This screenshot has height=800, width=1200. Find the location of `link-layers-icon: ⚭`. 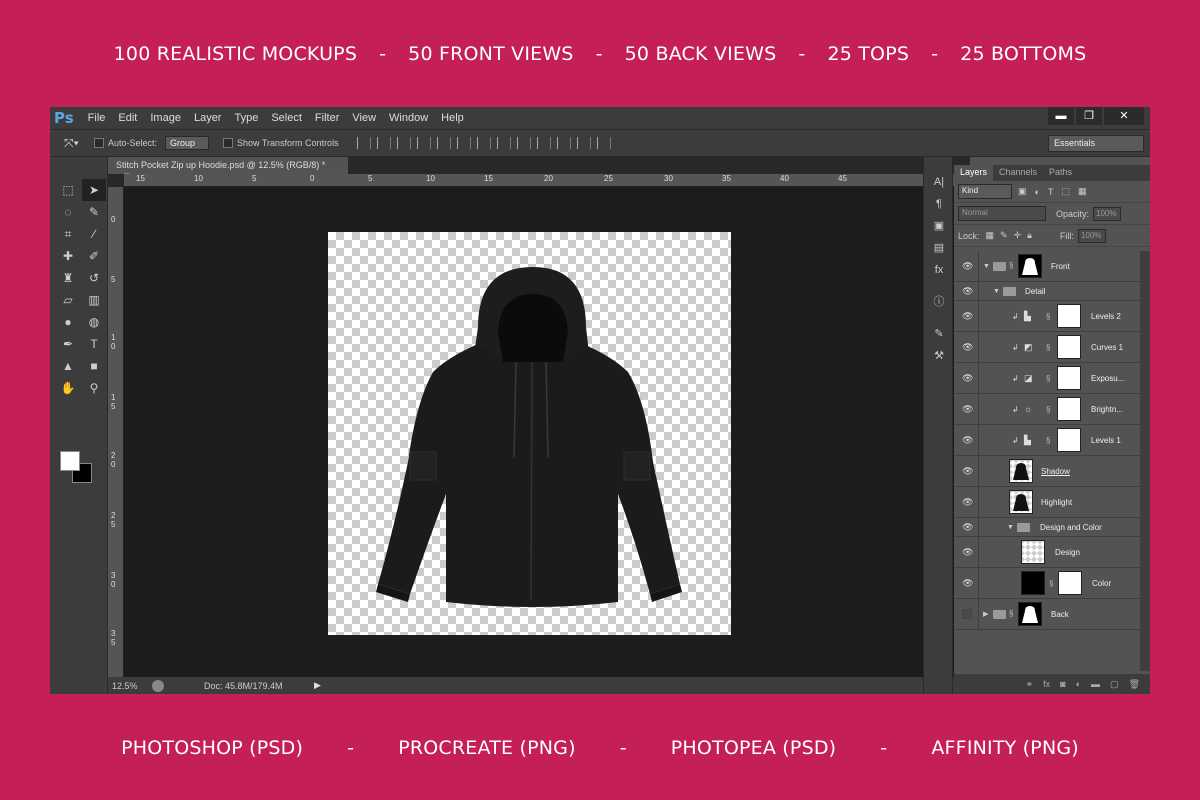

link-layers-icon: ⚭ is located at coordinates (1030, 684).